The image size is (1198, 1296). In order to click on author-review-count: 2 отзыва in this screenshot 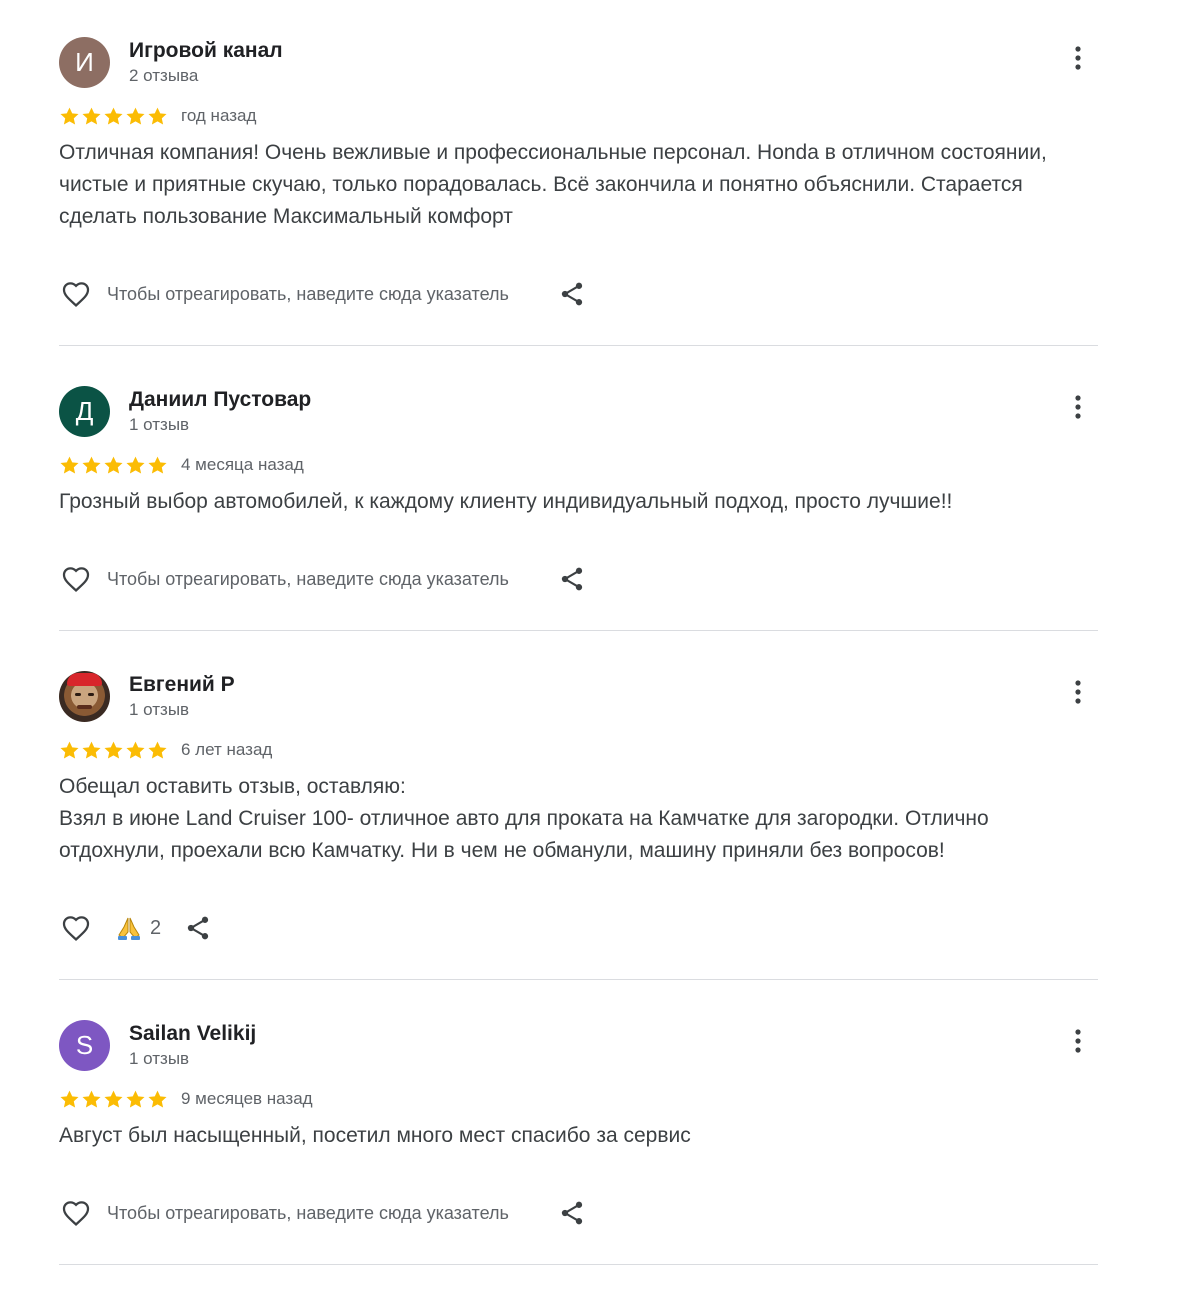, I will do `click(164, 75)`.